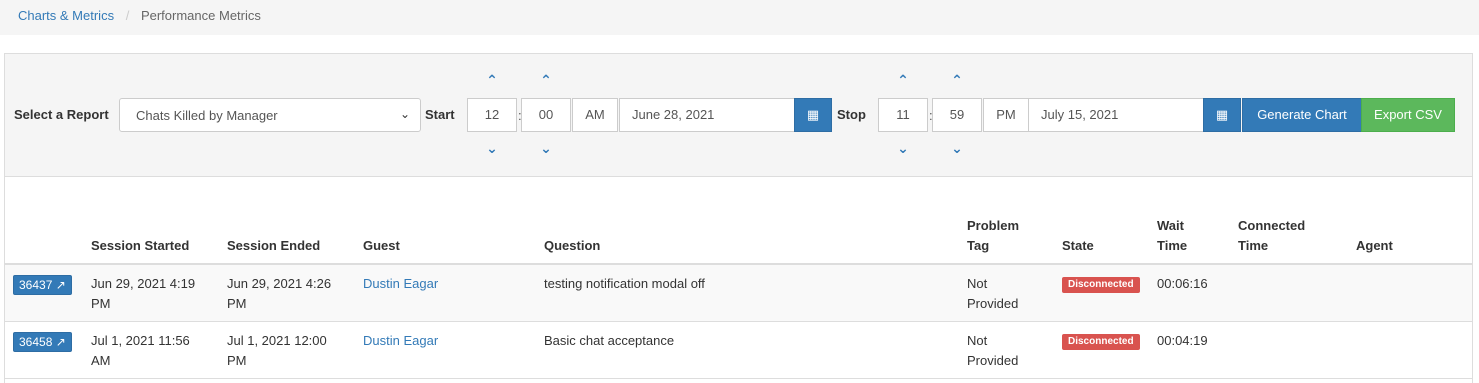 The width and height of the screenshot is (1479, 383). What do you see at coordinates (101, 303) in the screenshot?
I see `session-started-ampm: PM` at bounding box center [101, 303].